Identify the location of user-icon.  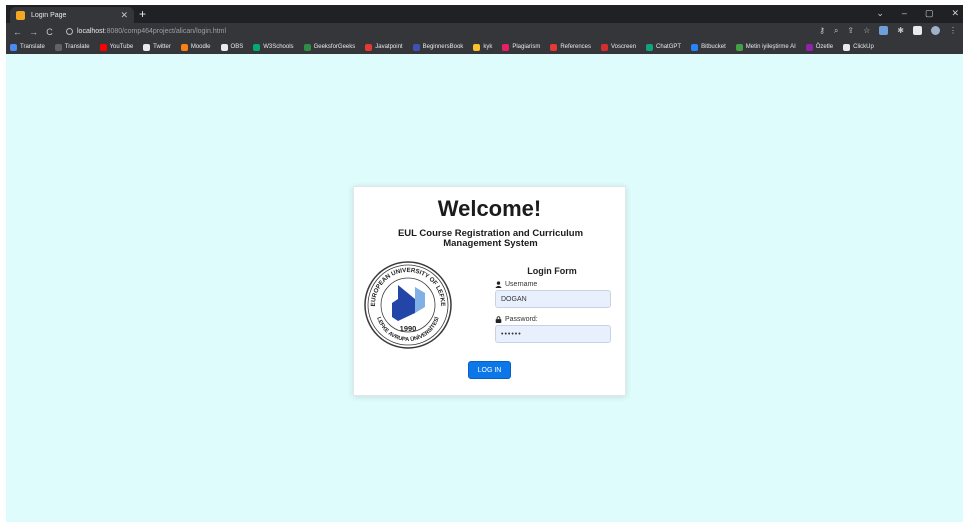
(498, 284).